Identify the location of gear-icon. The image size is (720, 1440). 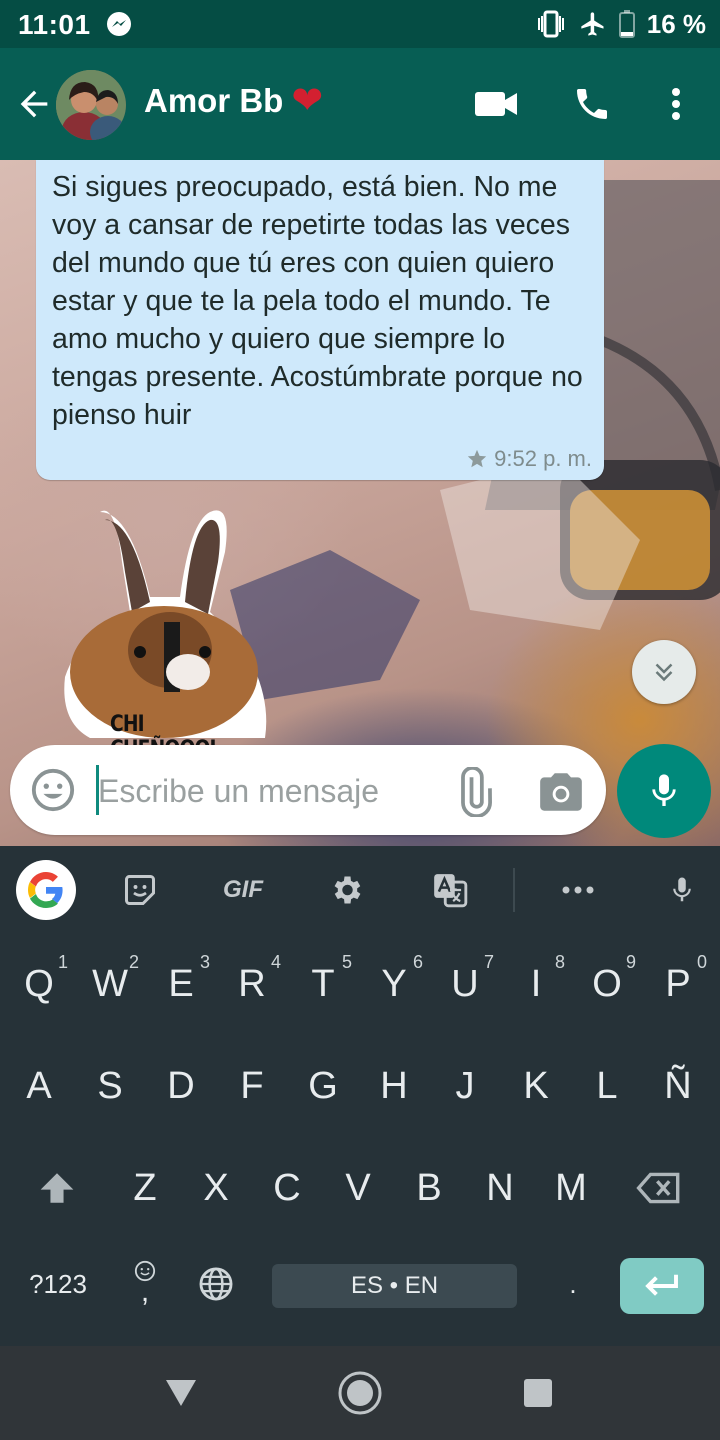
(347, 890).